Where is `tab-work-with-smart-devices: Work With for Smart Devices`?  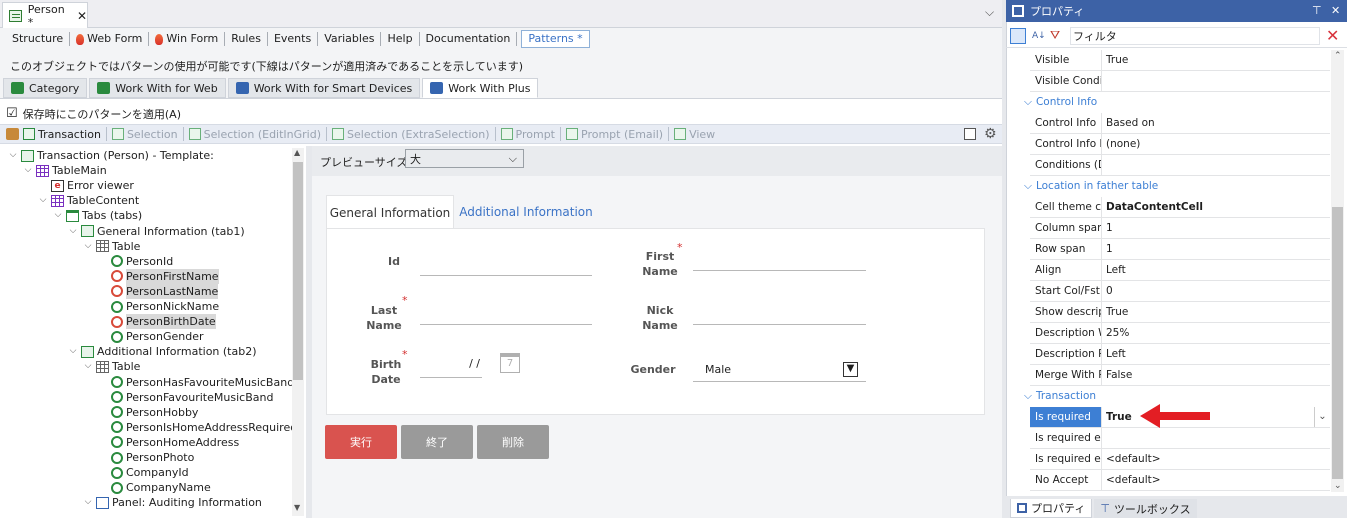 tab-work-with-smart-devices: Work With for Smart Devices is located at coordinates (324, 88).